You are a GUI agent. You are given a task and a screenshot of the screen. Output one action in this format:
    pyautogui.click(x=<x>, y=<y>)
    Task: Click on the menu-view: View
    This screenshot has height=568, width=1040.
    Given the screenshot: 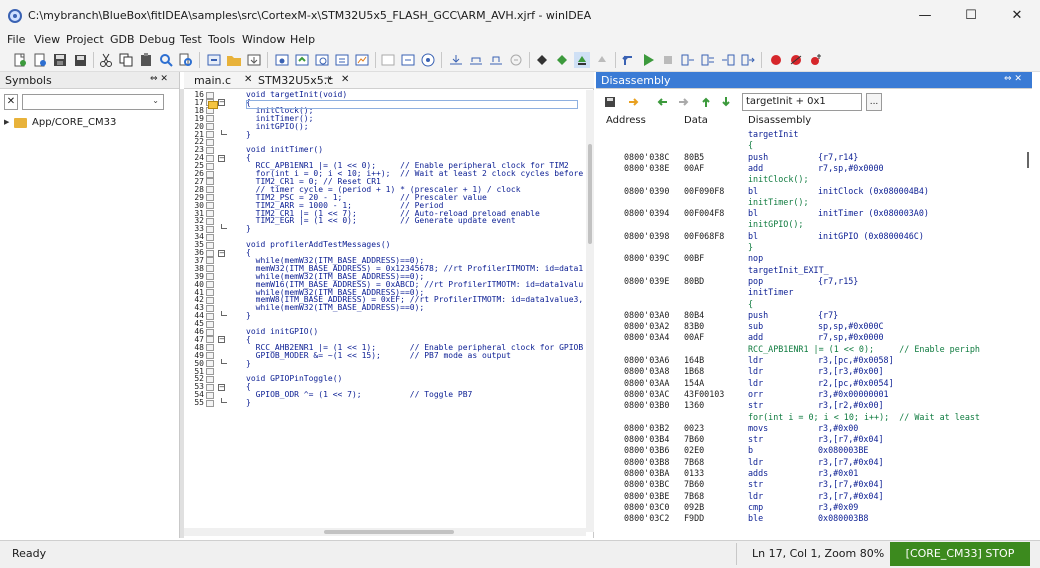 What is the action you would take?
    pyautogui.click(x=47, y=39)
    